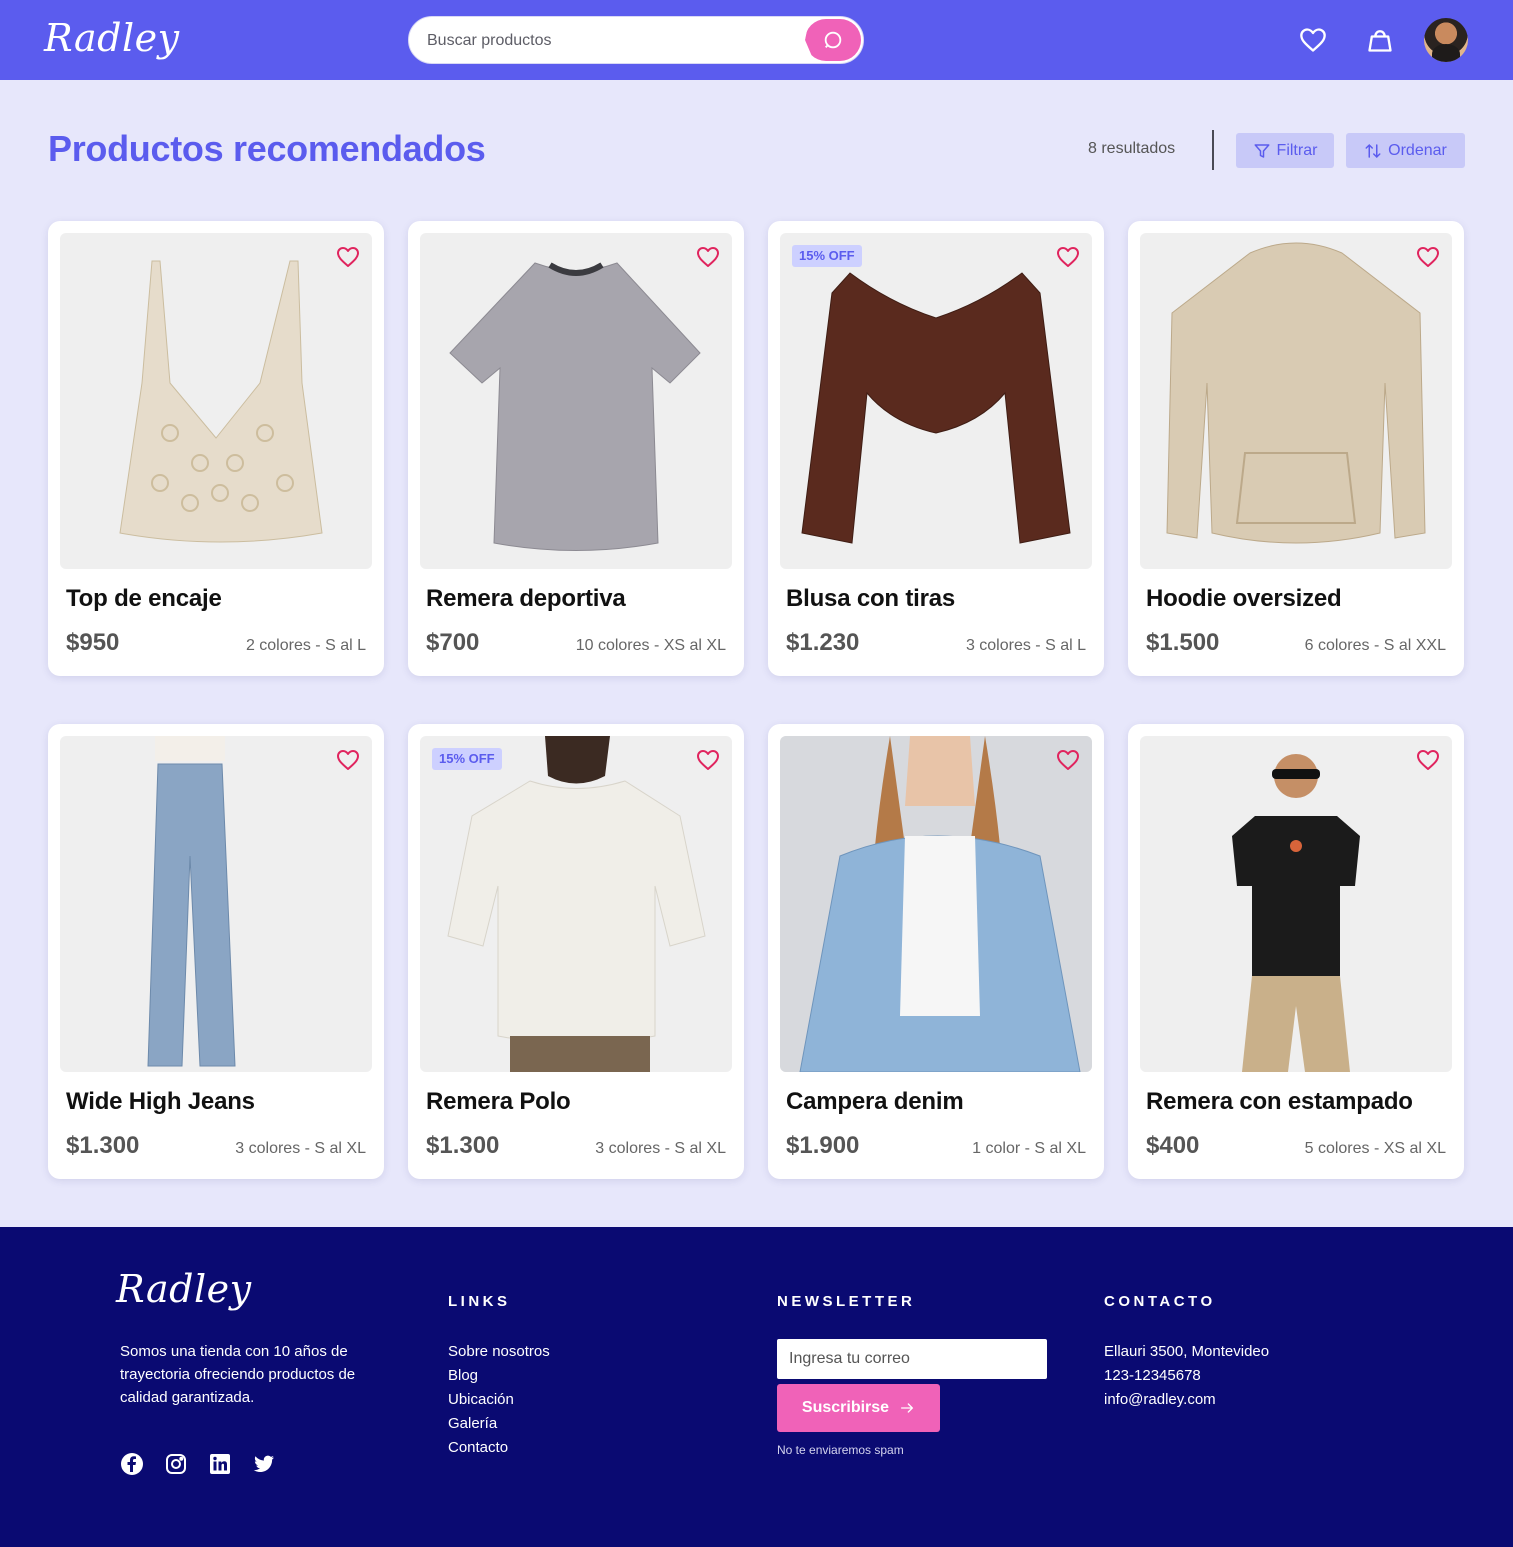 The height and width of the screenshot is (1547, 1513). I want to click on search-bar, so click(636, 40).